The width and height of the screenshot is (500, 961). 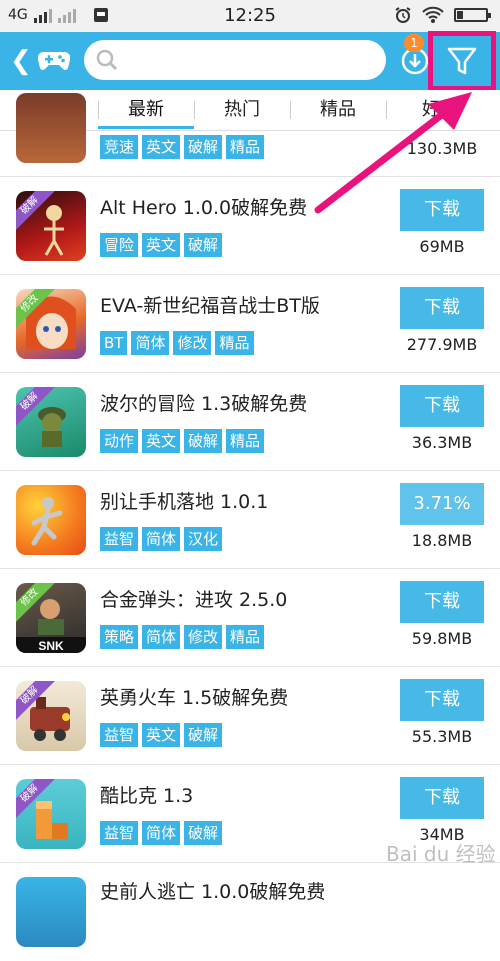 What do you see at coordinates (54, 60) in the screenshot?
I see `gamepad-icon` at bounding box center [54, 60].